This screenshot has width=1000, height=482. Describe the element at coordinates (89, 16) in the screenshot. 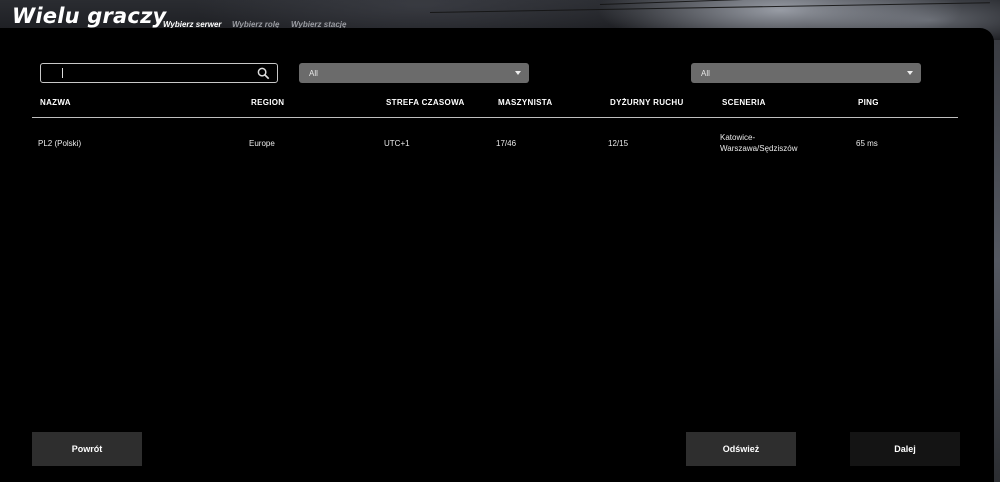

I see `page-title: Wielu graczy` at that location.